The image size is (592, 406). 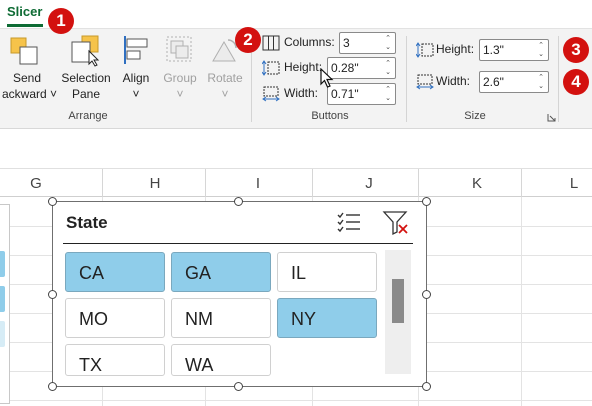 What do you see at coordinates (85, 51) in the screenshot?
I see `selection-pane-icon` at bounding box center [85, 51].